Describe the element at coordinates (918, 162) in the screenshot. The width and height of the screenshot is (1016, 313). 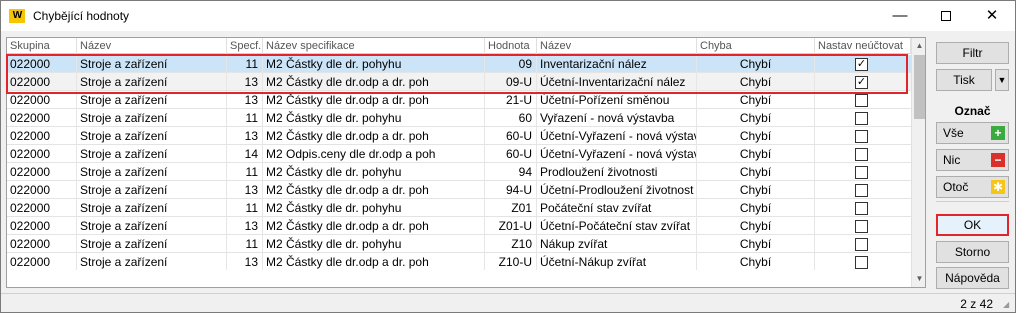
I see `vertical-scrollbar: ▲ ▼` at that location.